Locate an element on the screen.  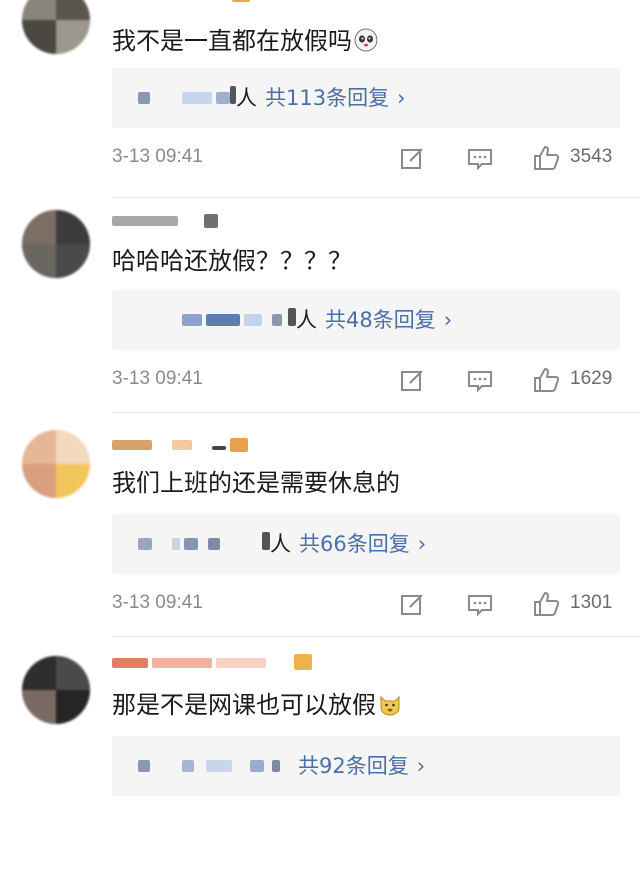
comment-text-content: 哈哈哈还放假？？？？ is located at coordinates (232, 261).